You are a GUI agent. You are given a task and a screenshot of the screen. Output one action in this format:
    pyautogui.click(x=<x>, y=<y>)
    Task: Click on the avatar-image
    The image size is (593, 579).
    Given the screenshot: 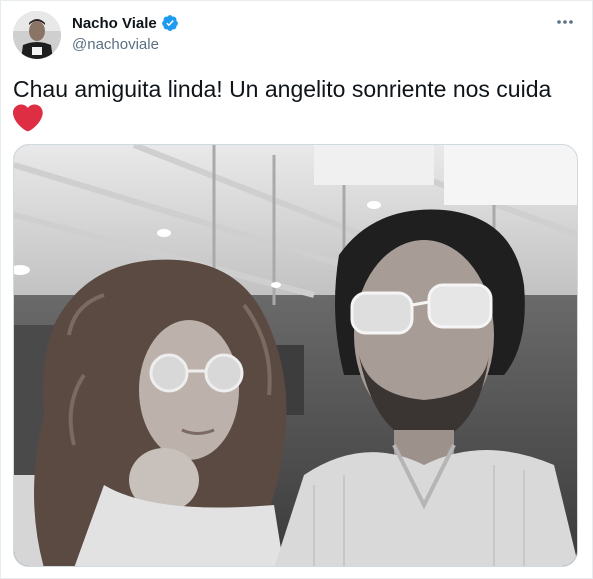 What is the action you would take?
    pyautogui.click(x=37, y=35)
    